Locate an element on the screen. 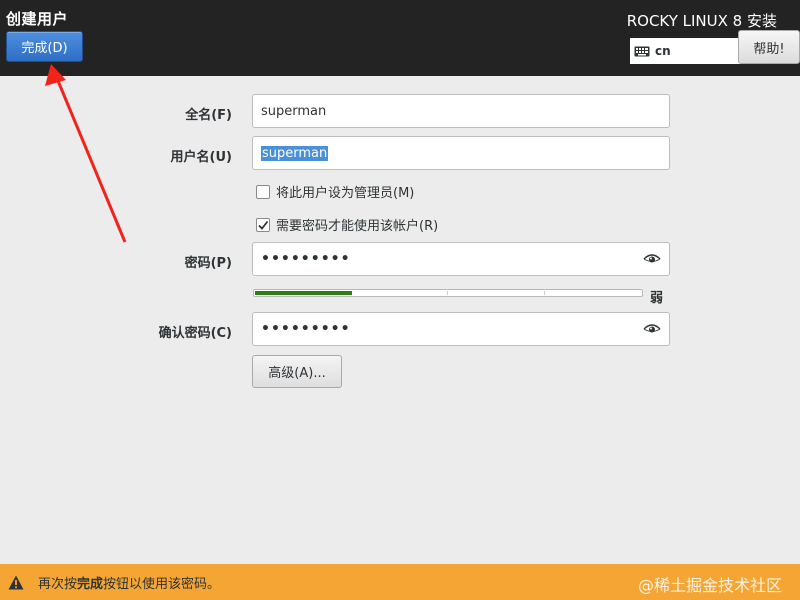  show-password-eye-icon is located at coordinates (652, 259).